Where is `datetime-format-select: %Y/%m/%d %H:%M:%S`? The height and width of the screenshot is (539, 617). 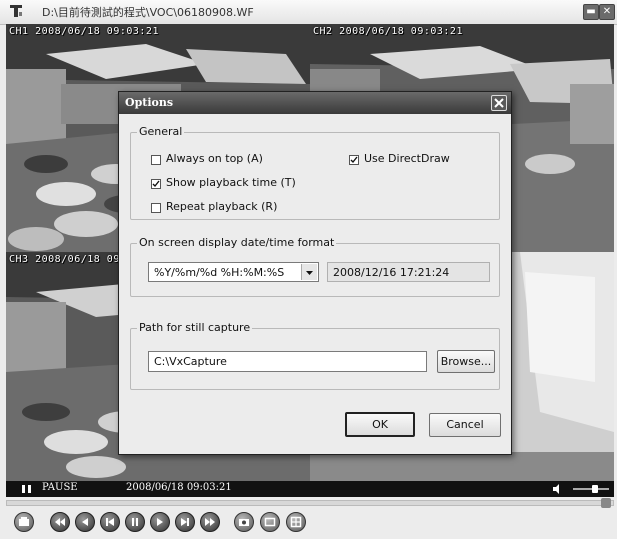 datetime-format-select: %Y/%m/%d %H:%M:%S is located at coordinates (233, 272).